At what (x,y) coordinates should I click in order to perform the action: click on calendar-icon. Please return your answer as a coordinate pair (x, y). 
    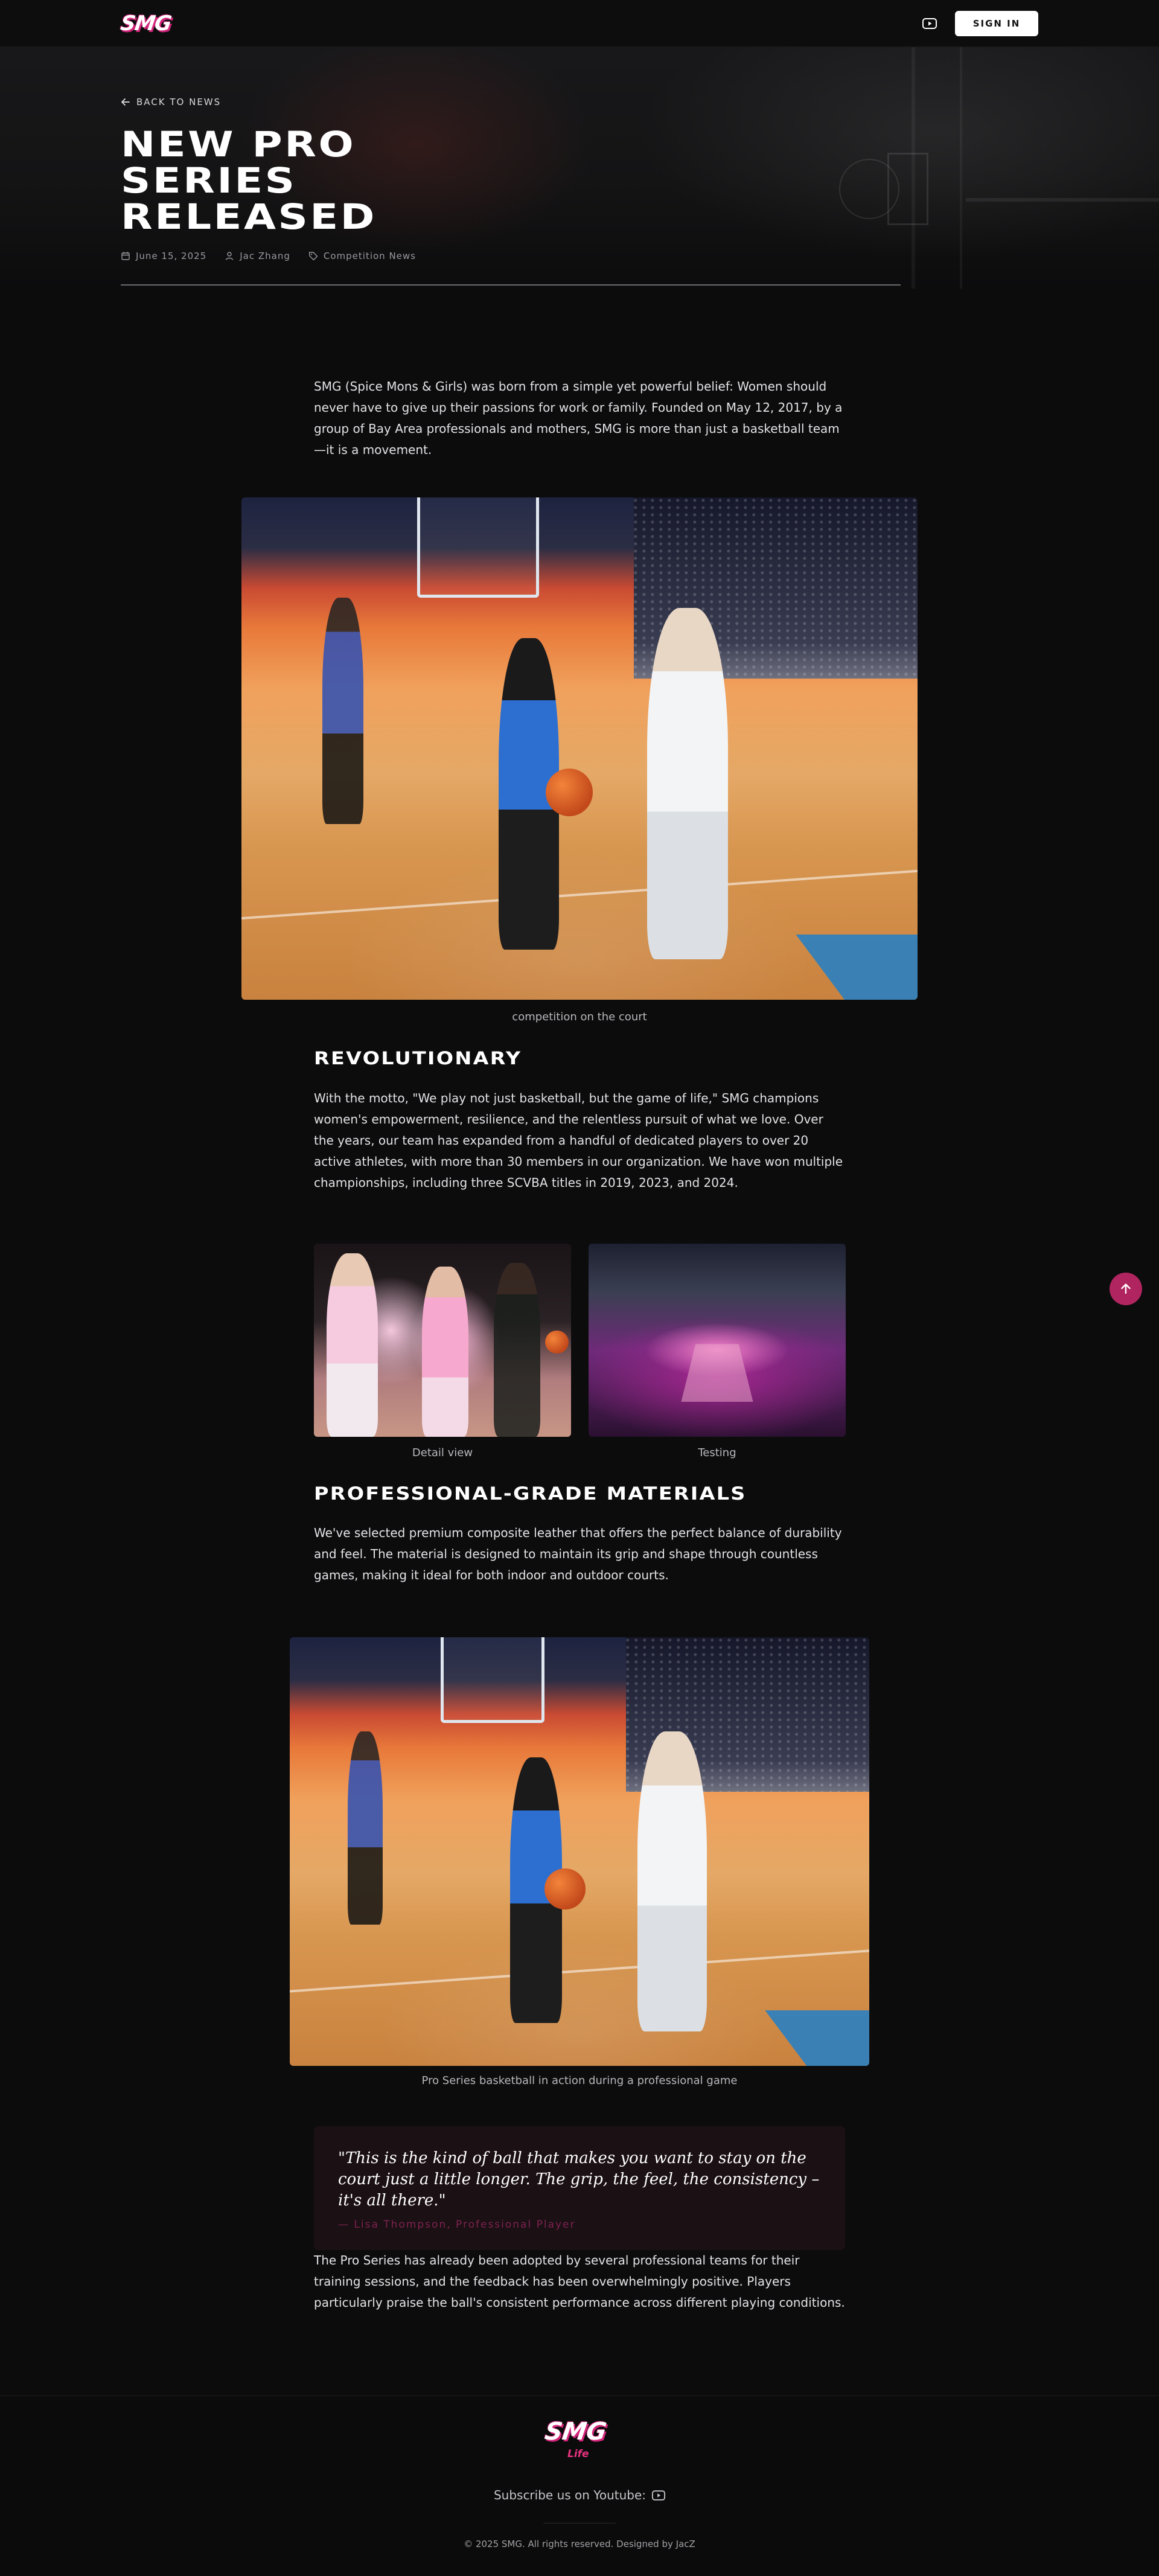
    Looking at the image, I should click on (125, 256).